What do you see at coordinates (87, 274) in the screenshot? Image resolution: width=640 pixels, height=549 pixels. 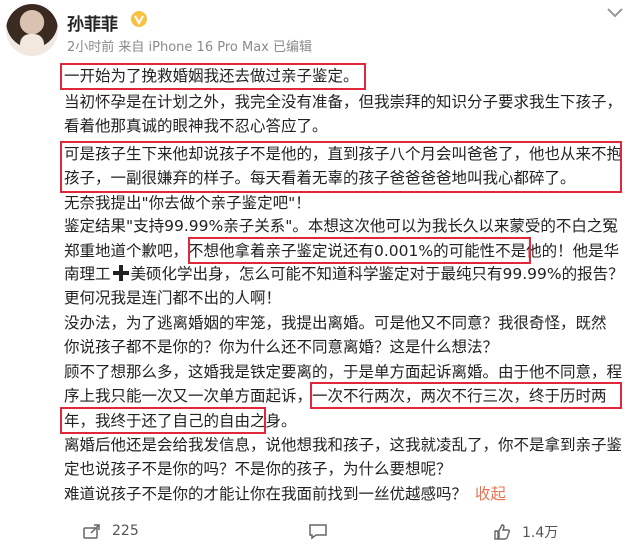 I see `text-fragment: 南理工` at bounding box center [87, 274].